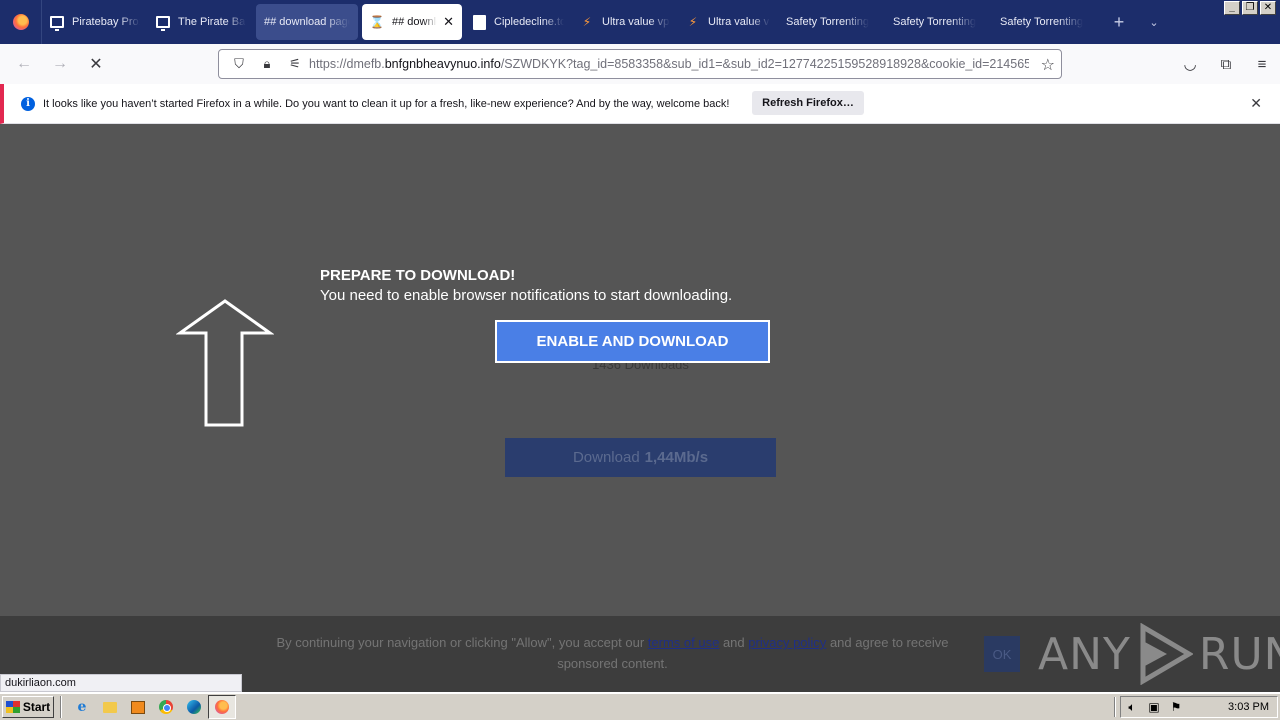 This screenshot has width=1280, height=720. What do you see at coordinates (110, 707) in the screenshot?
I see `folder-icon` at bounding box center [110, 707].